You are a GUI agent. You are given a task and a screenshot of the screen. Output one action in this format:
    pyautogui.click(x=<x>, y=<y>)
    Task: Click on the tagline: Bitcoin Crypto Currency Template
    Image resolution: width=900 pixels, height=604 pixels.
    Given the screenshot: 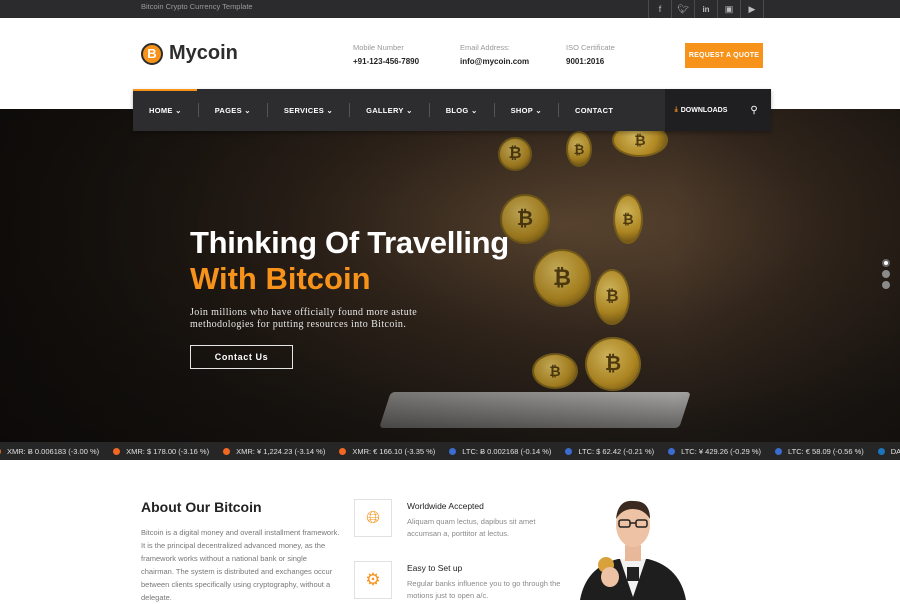 What is the action you would take?
    pyautogui.click(x=197, y=6)
    